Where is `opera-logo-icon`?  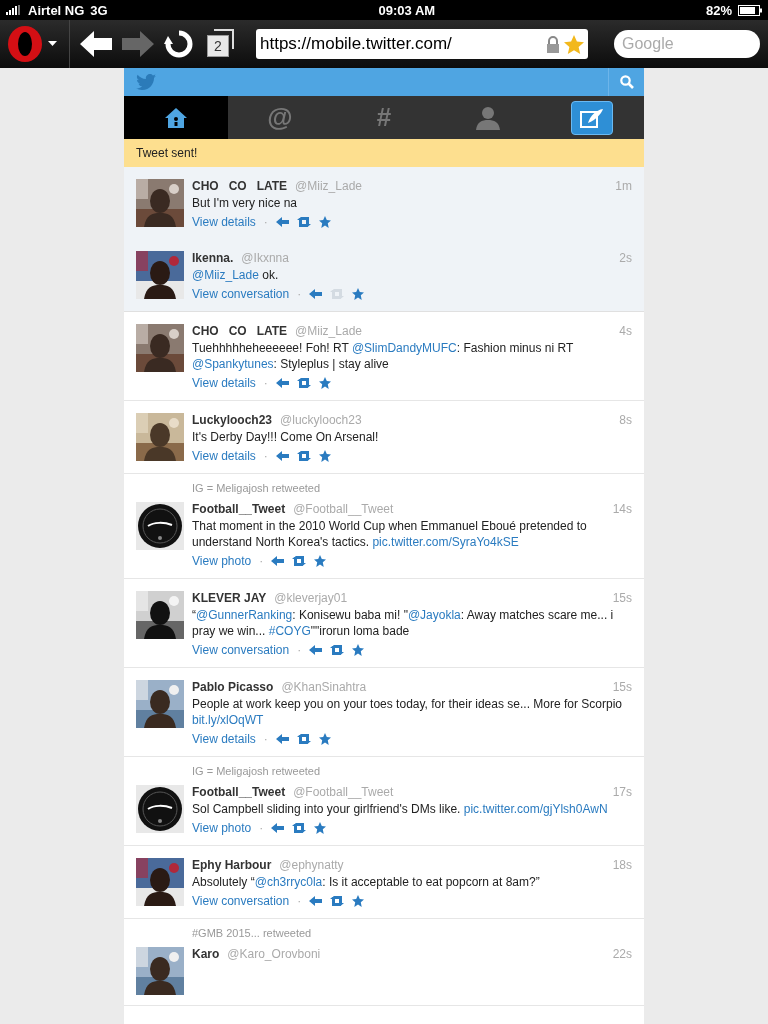
opera-logo-icon is located at coordinates (25, 44).